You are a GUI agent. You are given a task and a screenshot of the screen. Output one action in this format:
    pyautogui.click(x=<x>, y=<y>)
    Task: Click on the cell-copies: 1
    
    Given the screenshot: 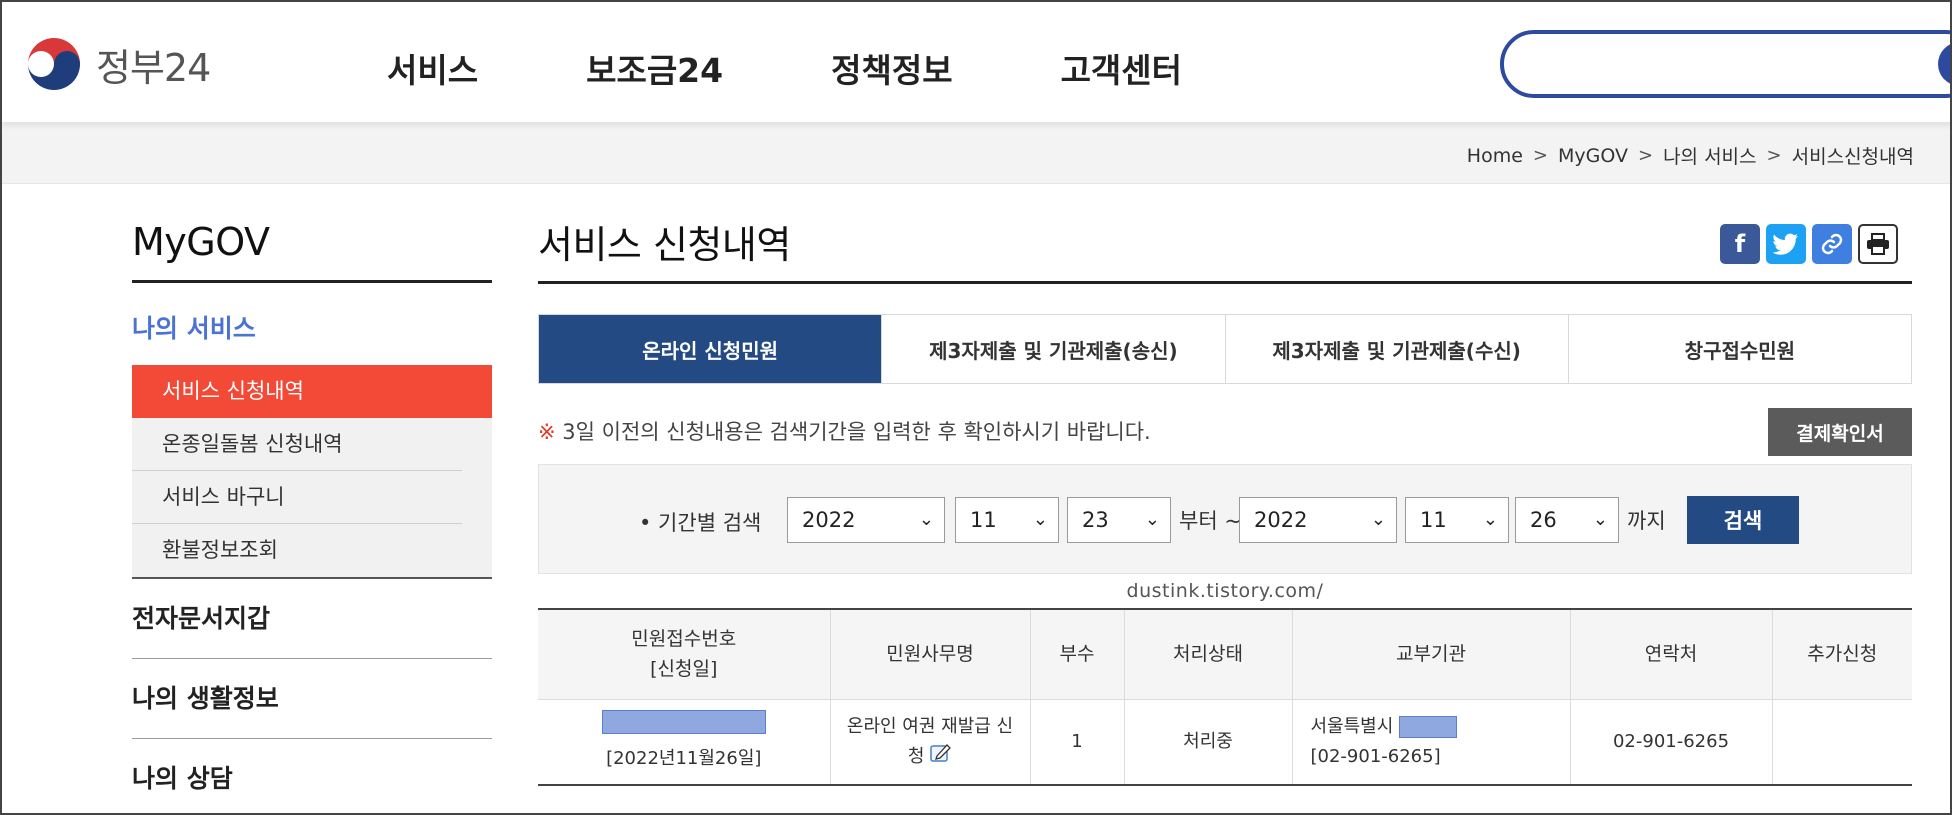 What is the action you would take?
    pyautogui.click(x=1077, y=741)
    